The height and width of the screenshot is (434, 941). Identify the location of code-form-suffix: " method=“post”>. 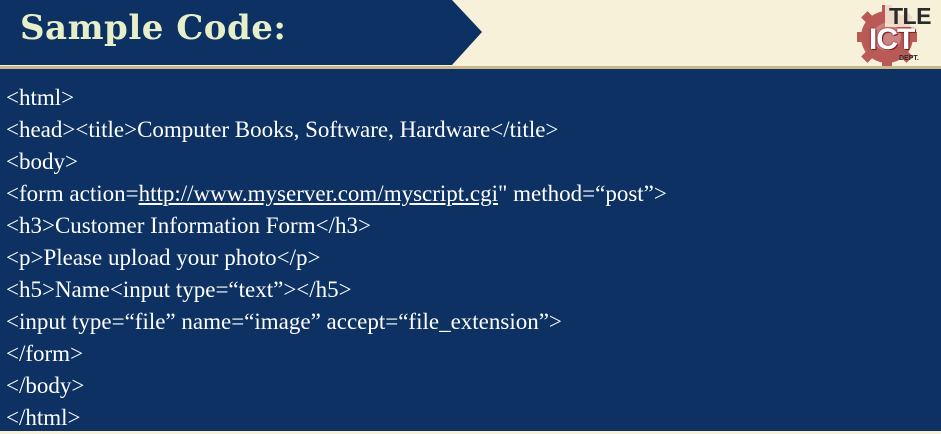
(582, 193).